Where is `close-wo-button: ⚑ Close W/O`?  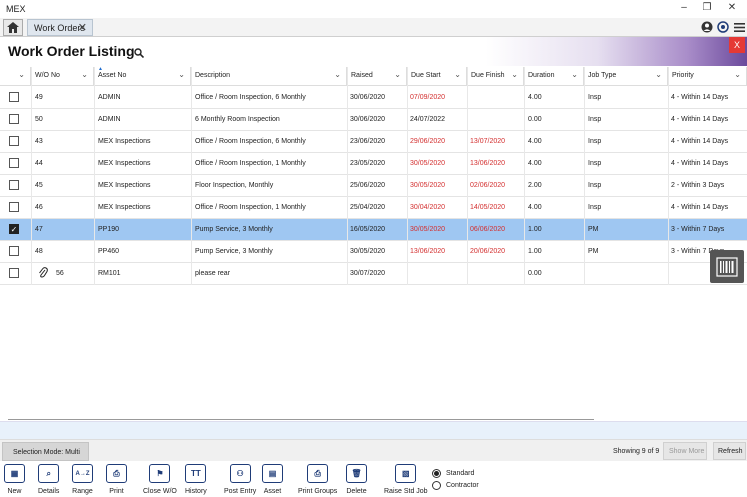 close-wo-button: ⚑ Close W/O is located at coordinates (160, 479).